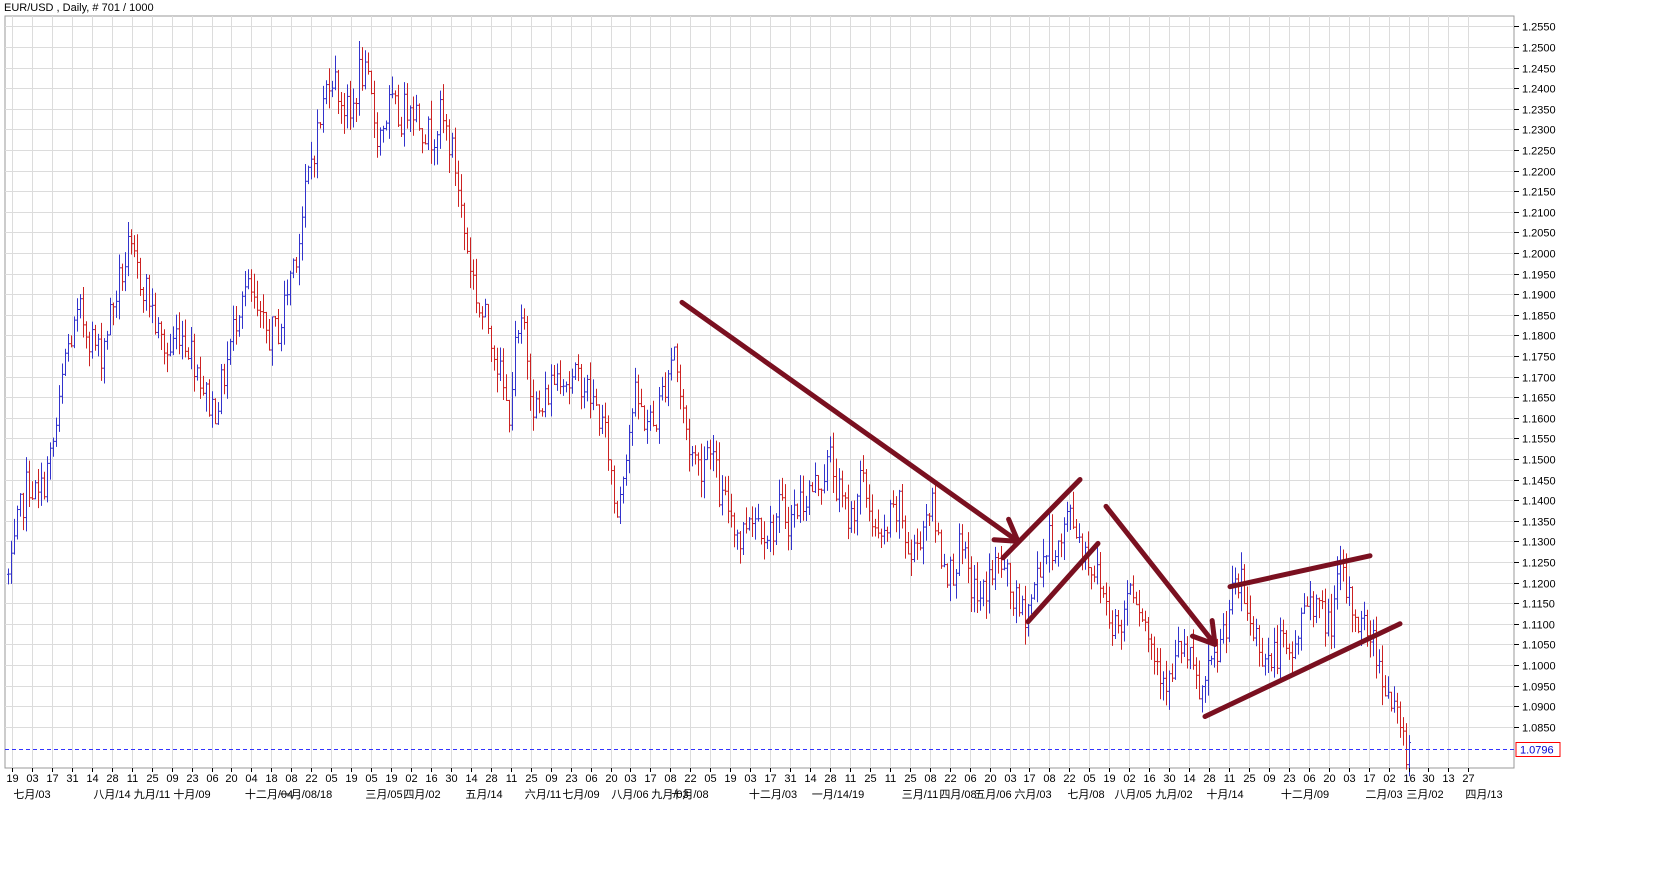 The width and height of the screenshot is (1665, 869). What do you see at coordinates (580, 794) in the screenshot?
I see `x-month-label: 七月/09` at bounding box center [580, 794].